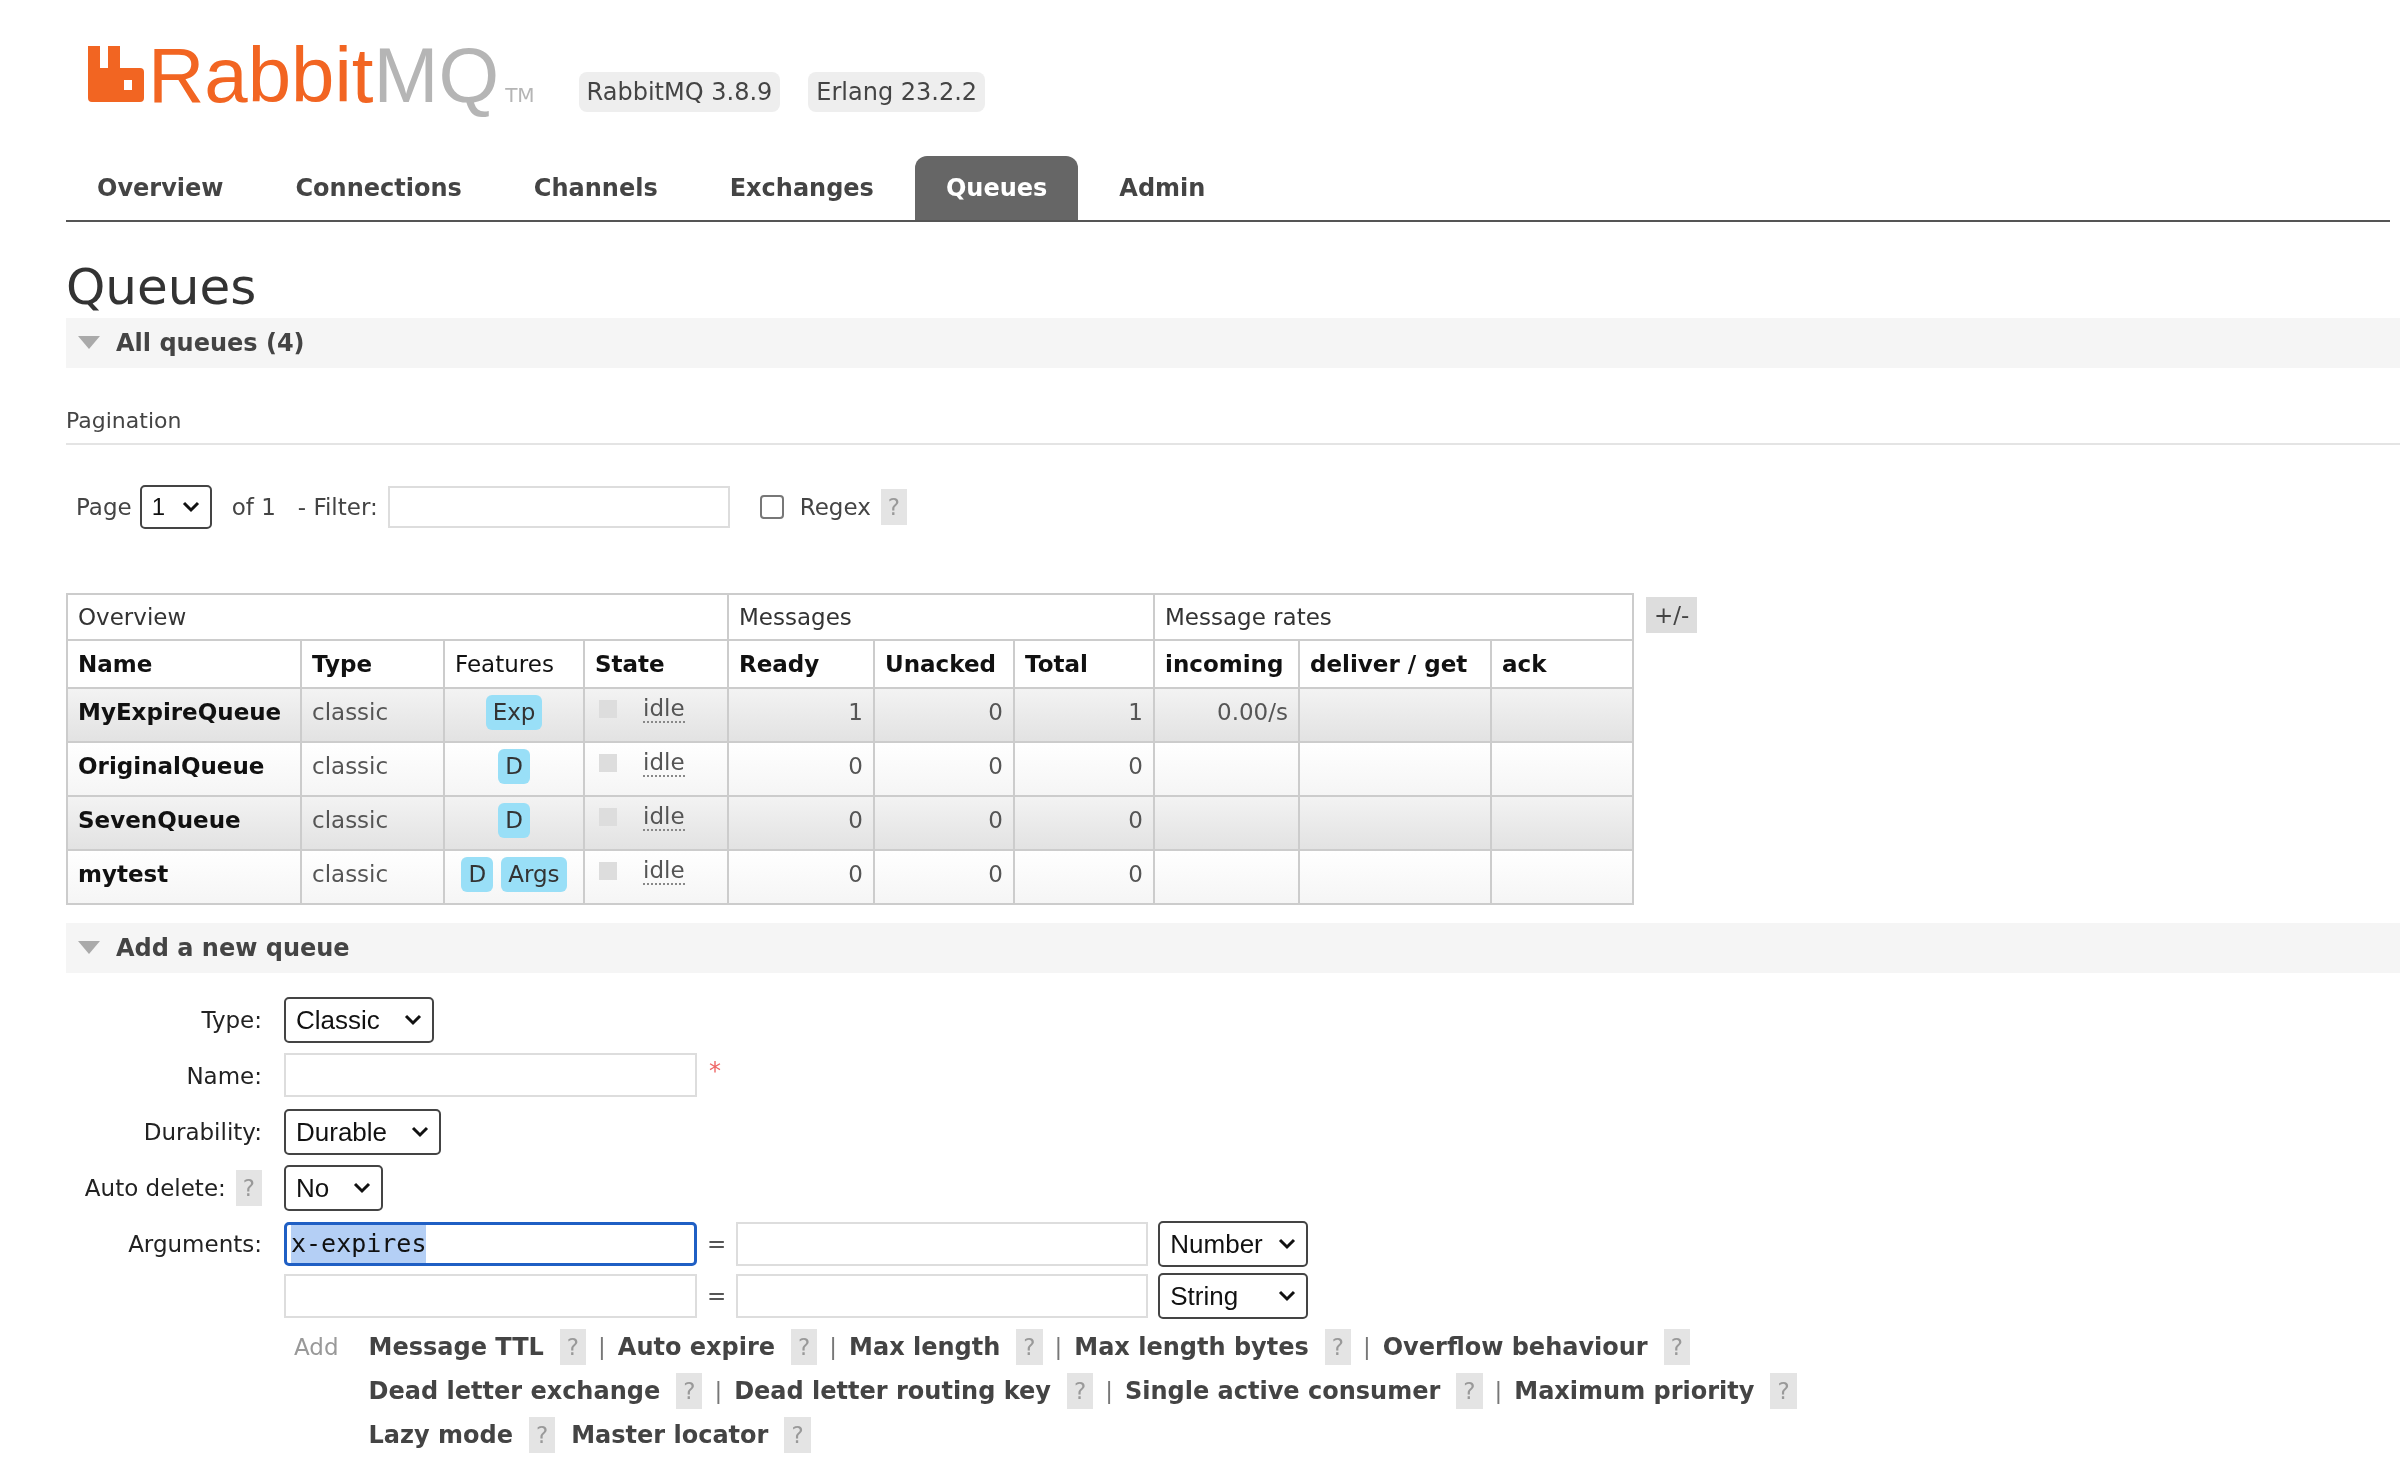 Image resolution: width=2400 pixels, height=1460 pixels. Describe the element at coordinates (363, 1132) in the screenshot. I see `select-field: Durable` at that location.